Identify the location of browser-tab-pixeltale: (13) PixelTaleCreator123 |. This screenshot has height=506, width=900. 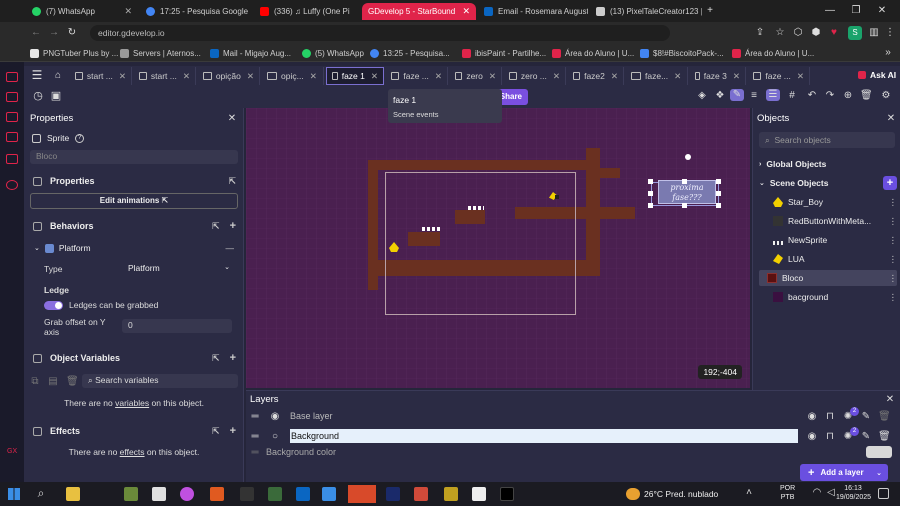
(646, 11).